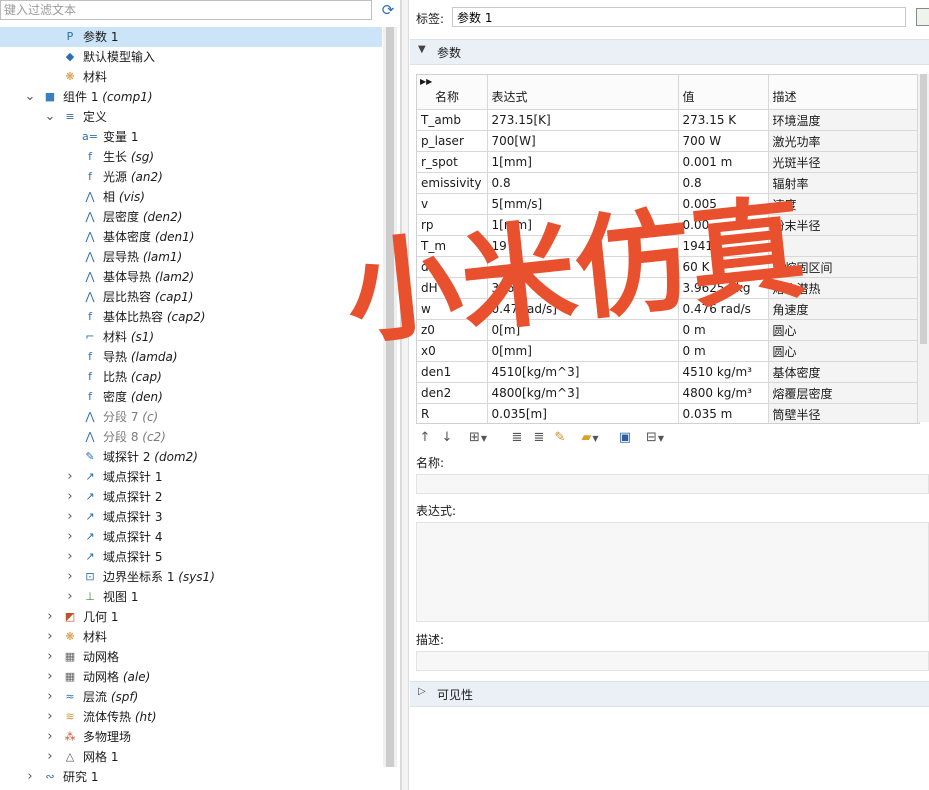  Describe the element at coordinates (191, 437) in the screenshot. I see `tree-item: ⋀ 分段 8 (c2)` at that location.